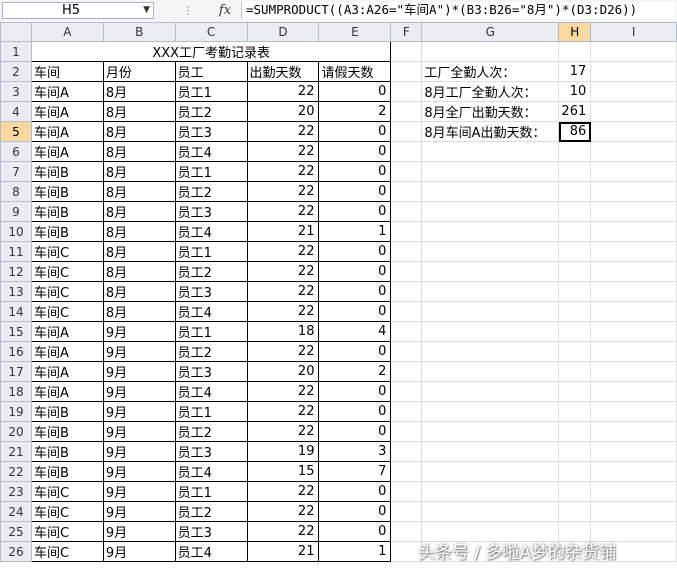 This screenshot has height=568, width=677. Describe the element at coordinates (633, 32) in the screenshot. I see `column-header-i: I` at that location.